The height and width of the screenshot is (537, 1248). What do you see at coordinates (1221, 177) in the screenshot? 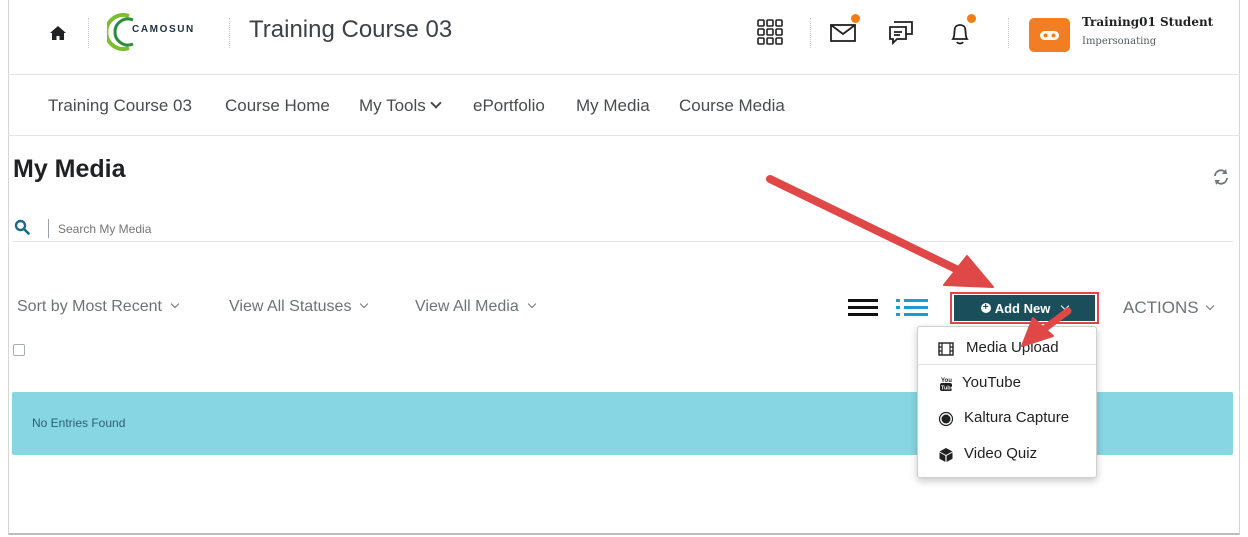
I see `refresh-icon` at bounding box center [1221, 177].